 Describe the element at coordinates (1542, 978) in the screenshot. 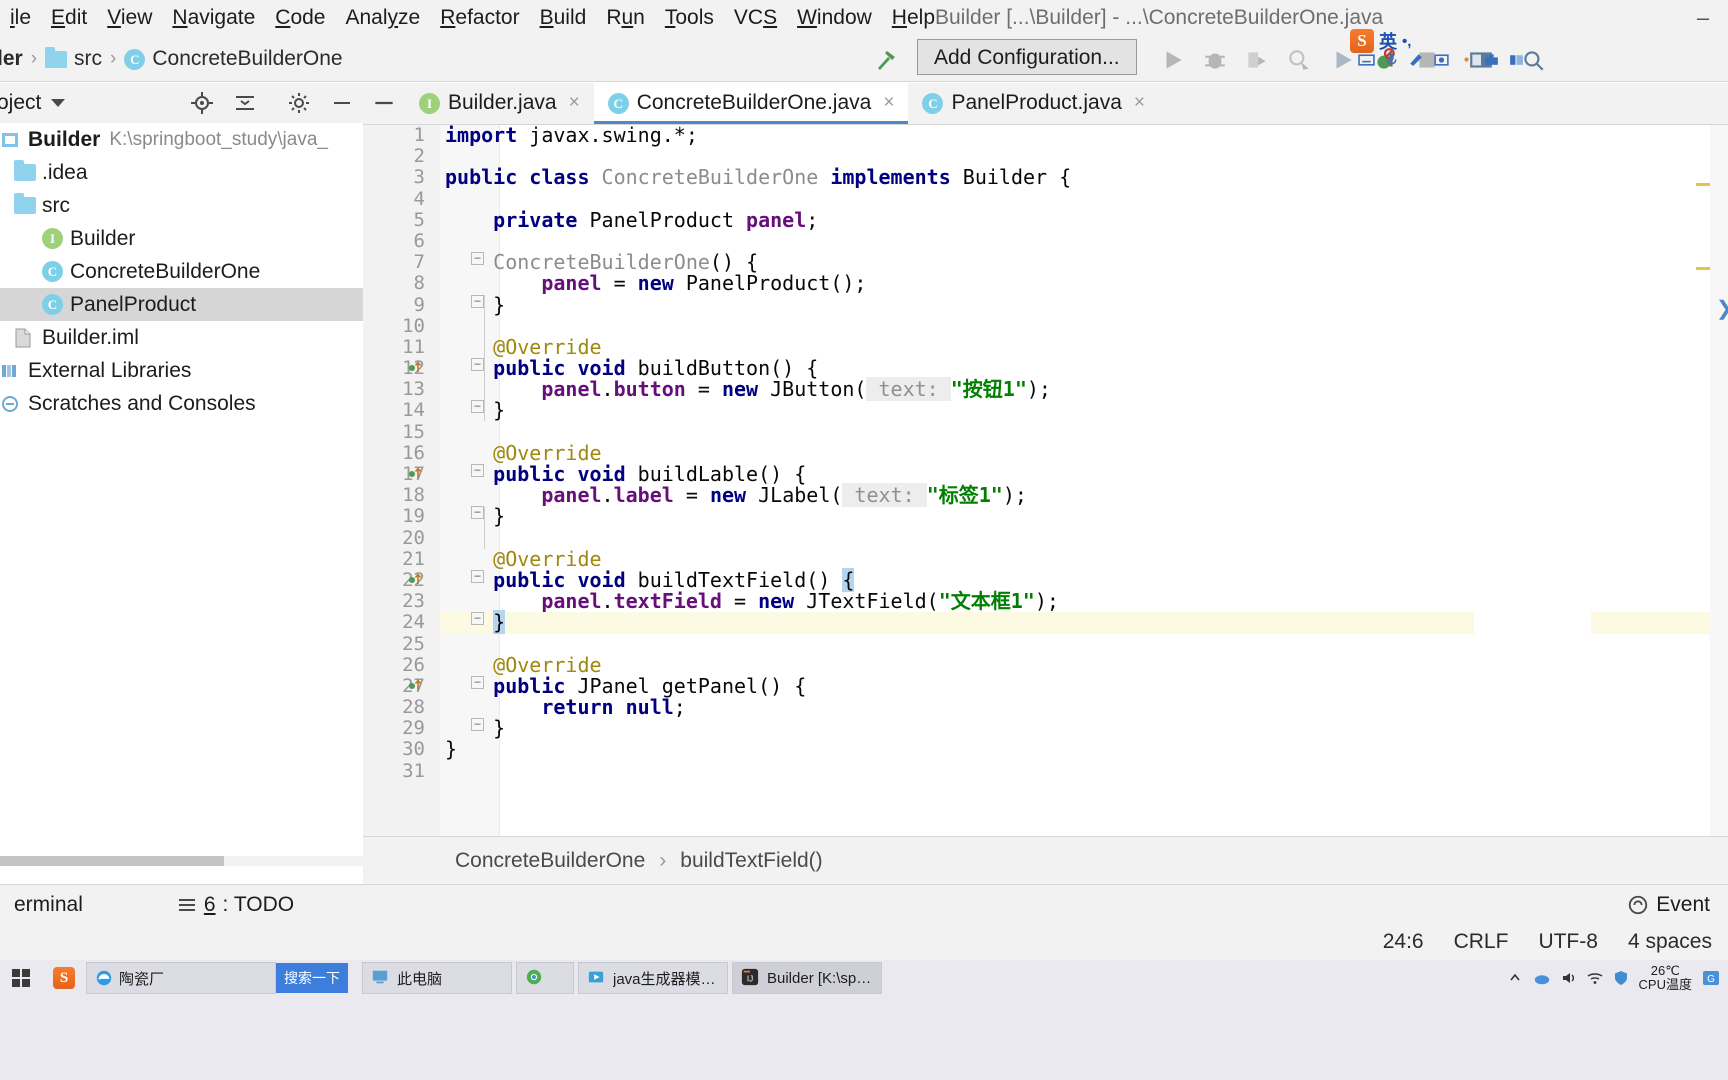

I see `cloud-icon` at that location.